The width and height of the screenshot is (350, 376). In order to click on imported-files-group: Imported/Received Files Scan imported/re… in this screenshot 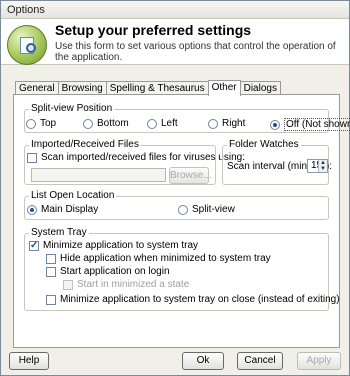, I will do `click(134, 162)`.